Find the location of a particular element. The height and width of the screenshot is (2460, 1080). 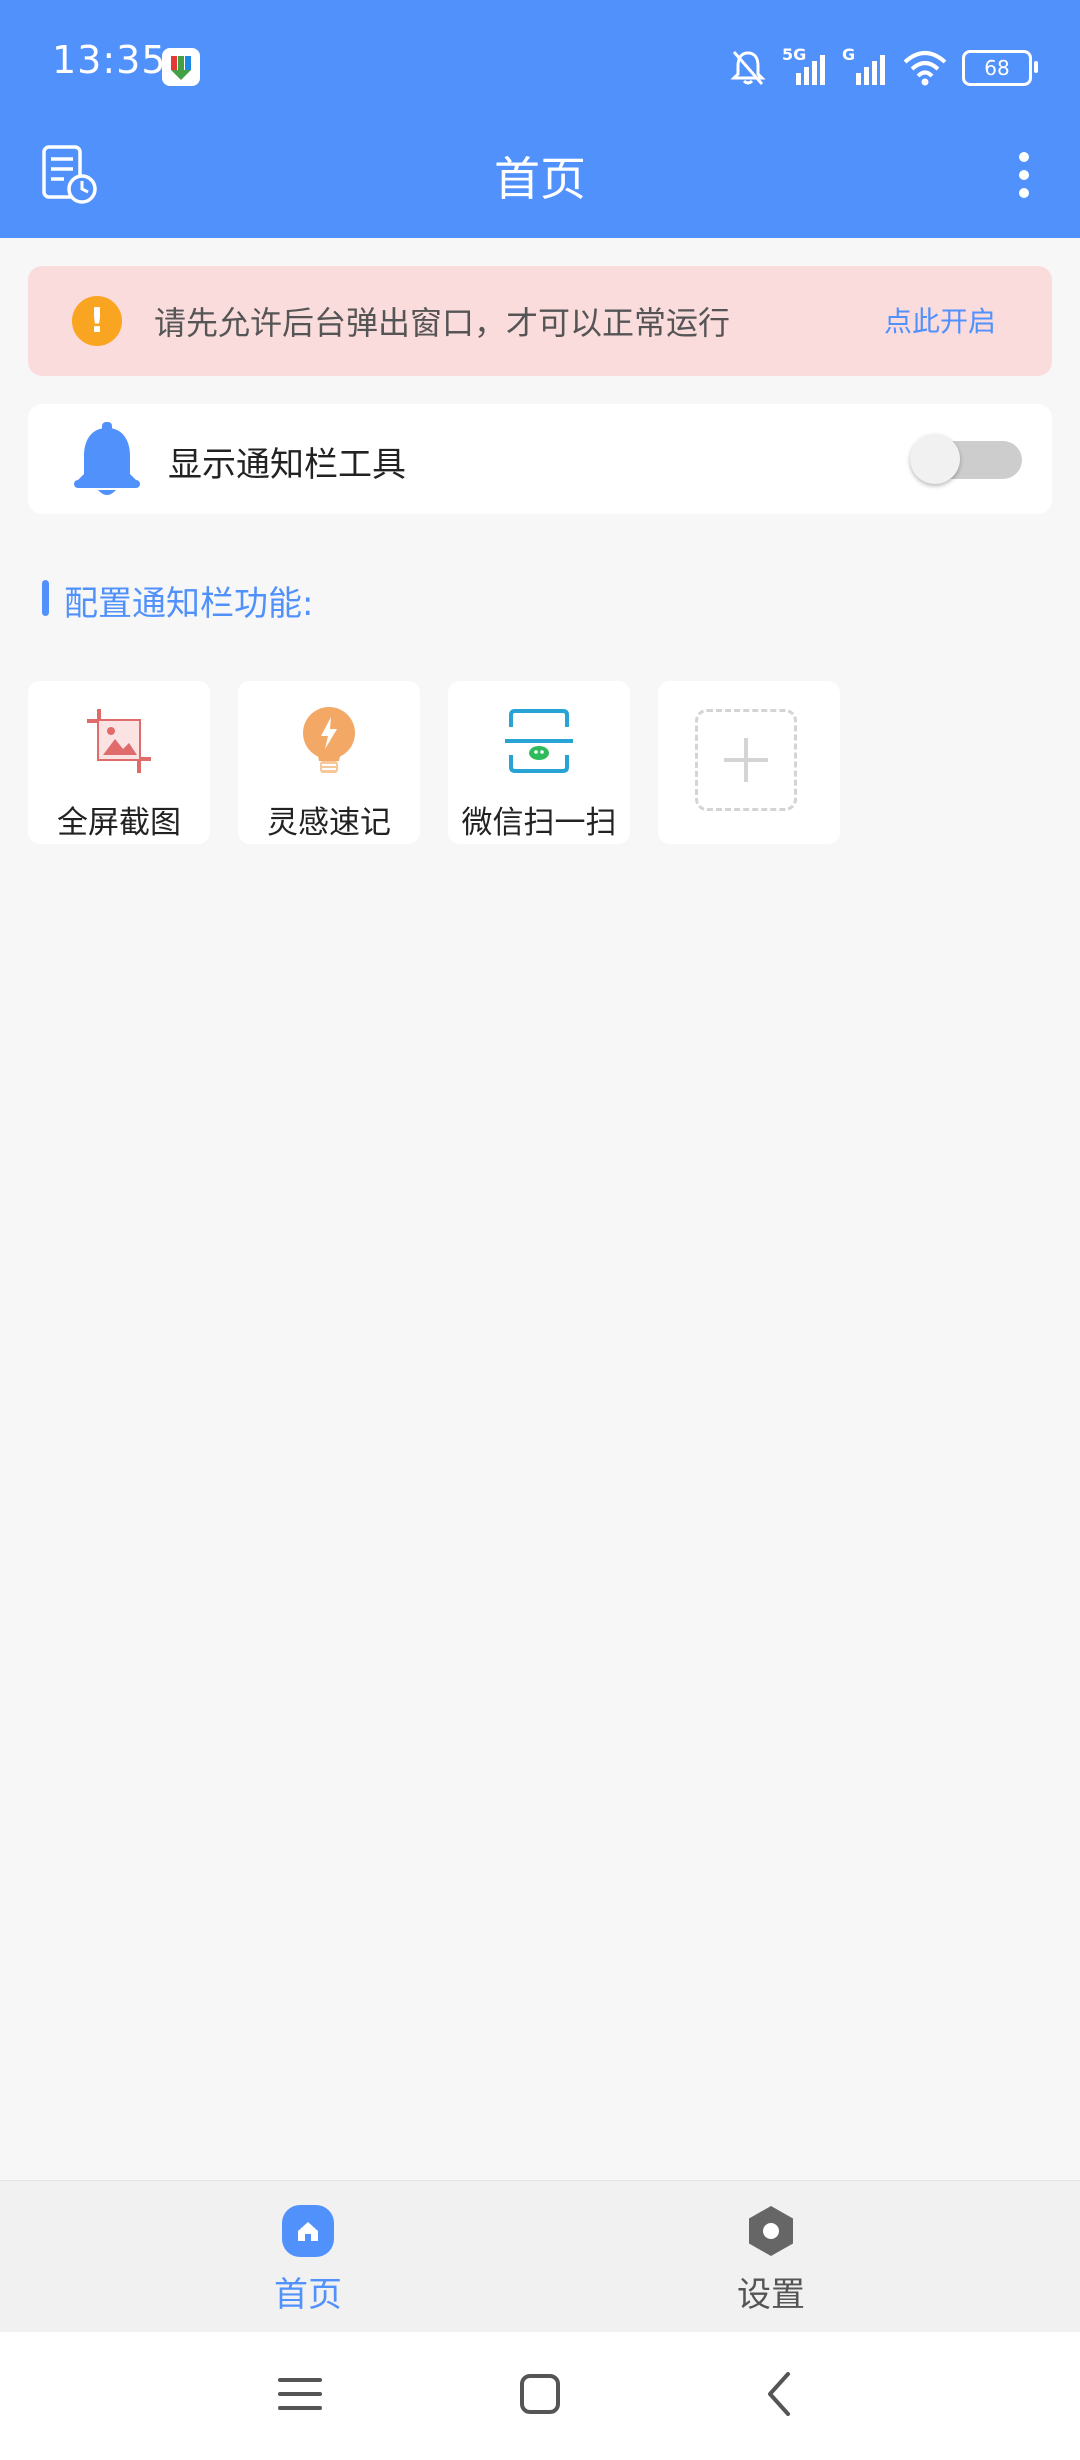

section-title: 配置通知栏功能: is located at coordinates (189, 604).